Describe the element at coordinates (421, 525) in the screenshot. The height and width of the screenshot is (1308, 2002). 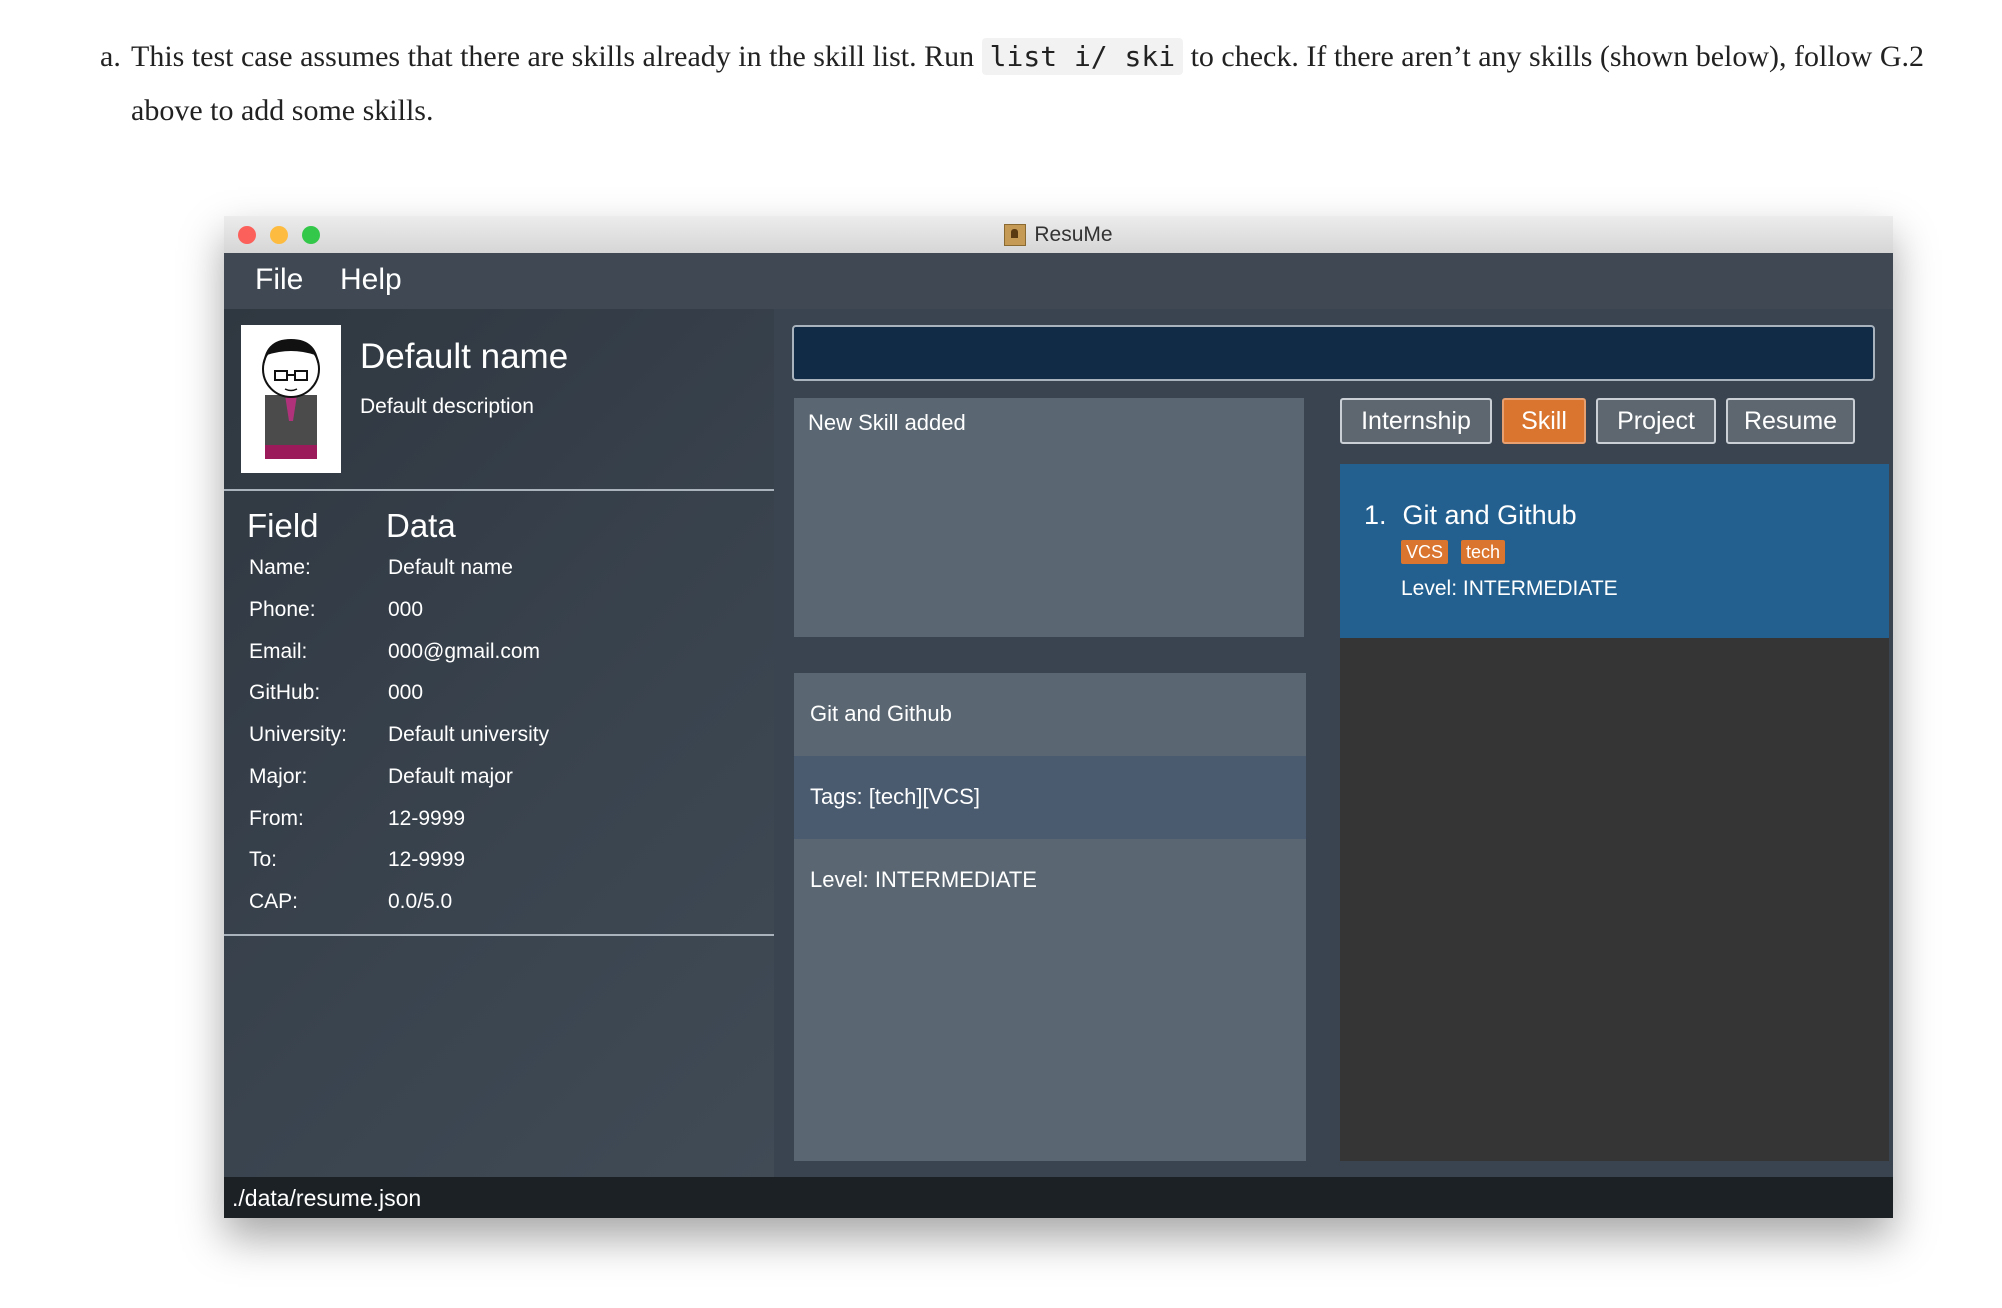
I see `data-header: Data` at that location.